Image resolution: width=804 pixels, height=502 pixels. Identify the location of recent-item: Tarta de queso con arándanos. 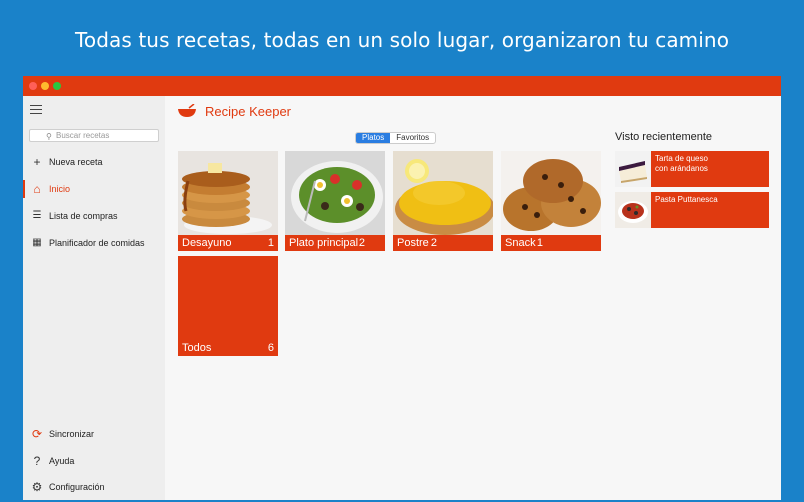
(692, 169).